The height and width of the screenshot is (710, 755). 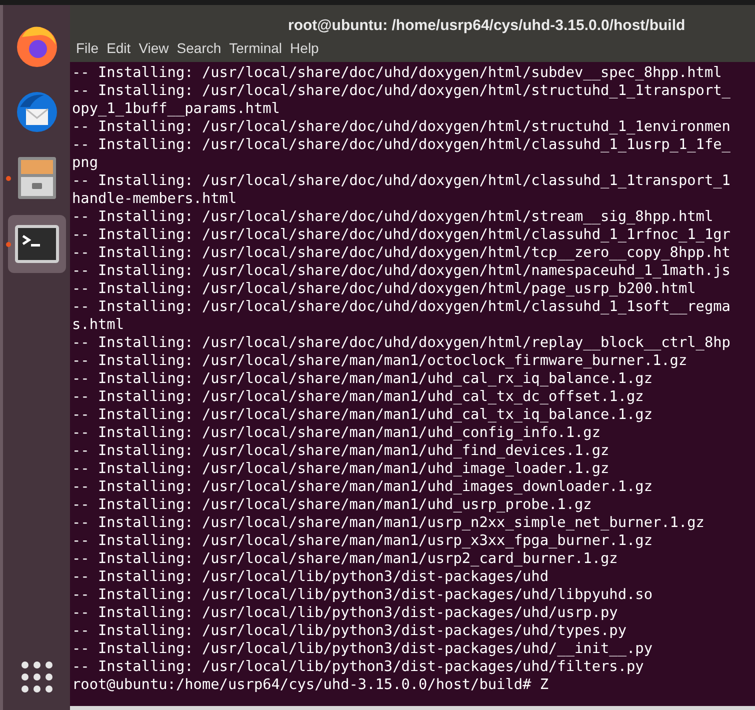 What do you see at coordinates (393, 217) in the screenshot?
I see `terminal-line: -- Installing: /usr/local/share/doc/uhd/doxygen/html/stream__sig_8hpp.html` at bounding box center [393, 217].